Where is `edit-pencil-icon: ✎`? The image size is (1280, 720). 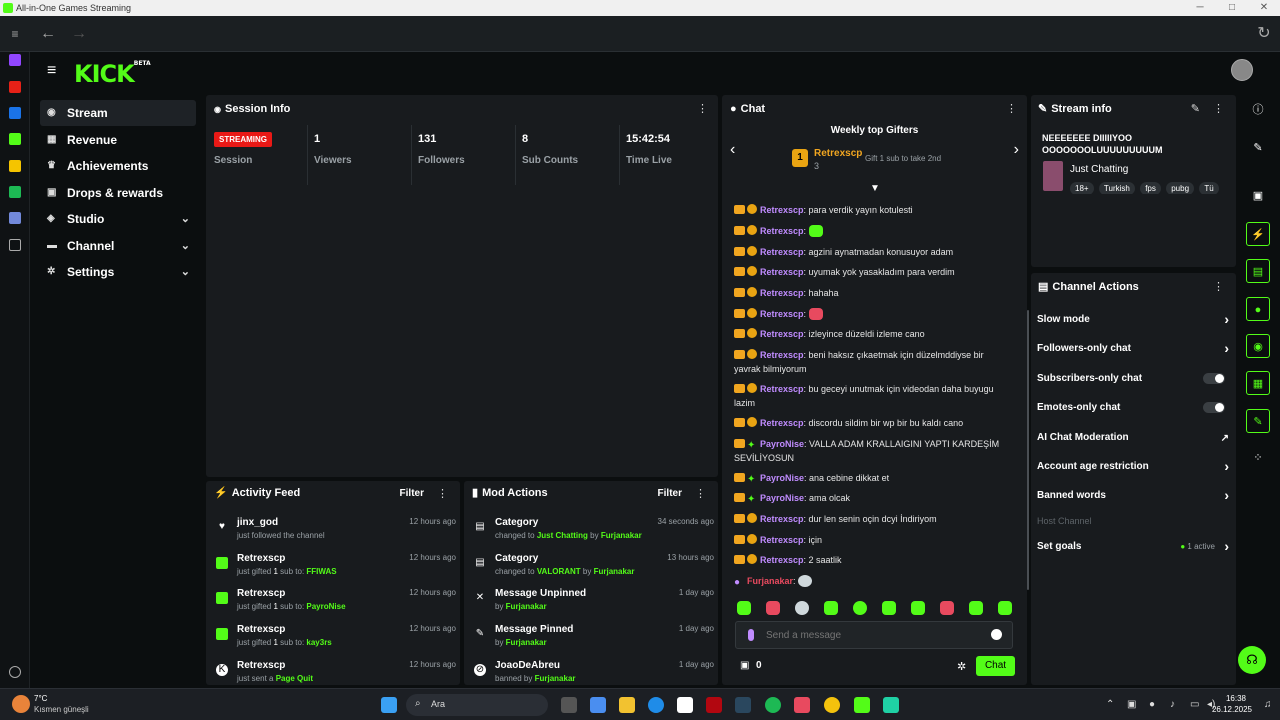 edit-pencil-icon: ✎ is located at coordinates (1195, 109).